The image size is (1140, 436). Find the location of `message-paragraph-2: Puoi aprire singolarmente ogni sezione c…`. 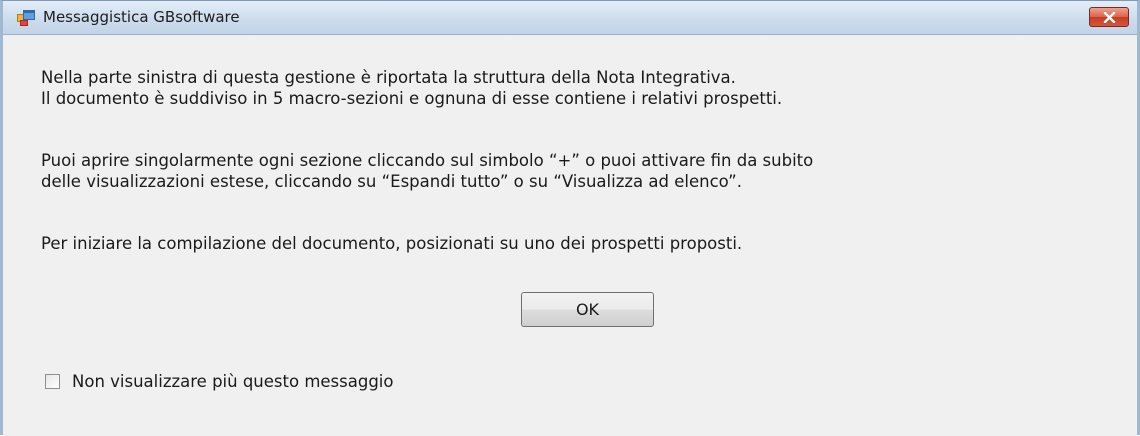

message-paragraph-2: Puoi aprire singolarmente ogni sezione c… is located at coordinates (427, 171).